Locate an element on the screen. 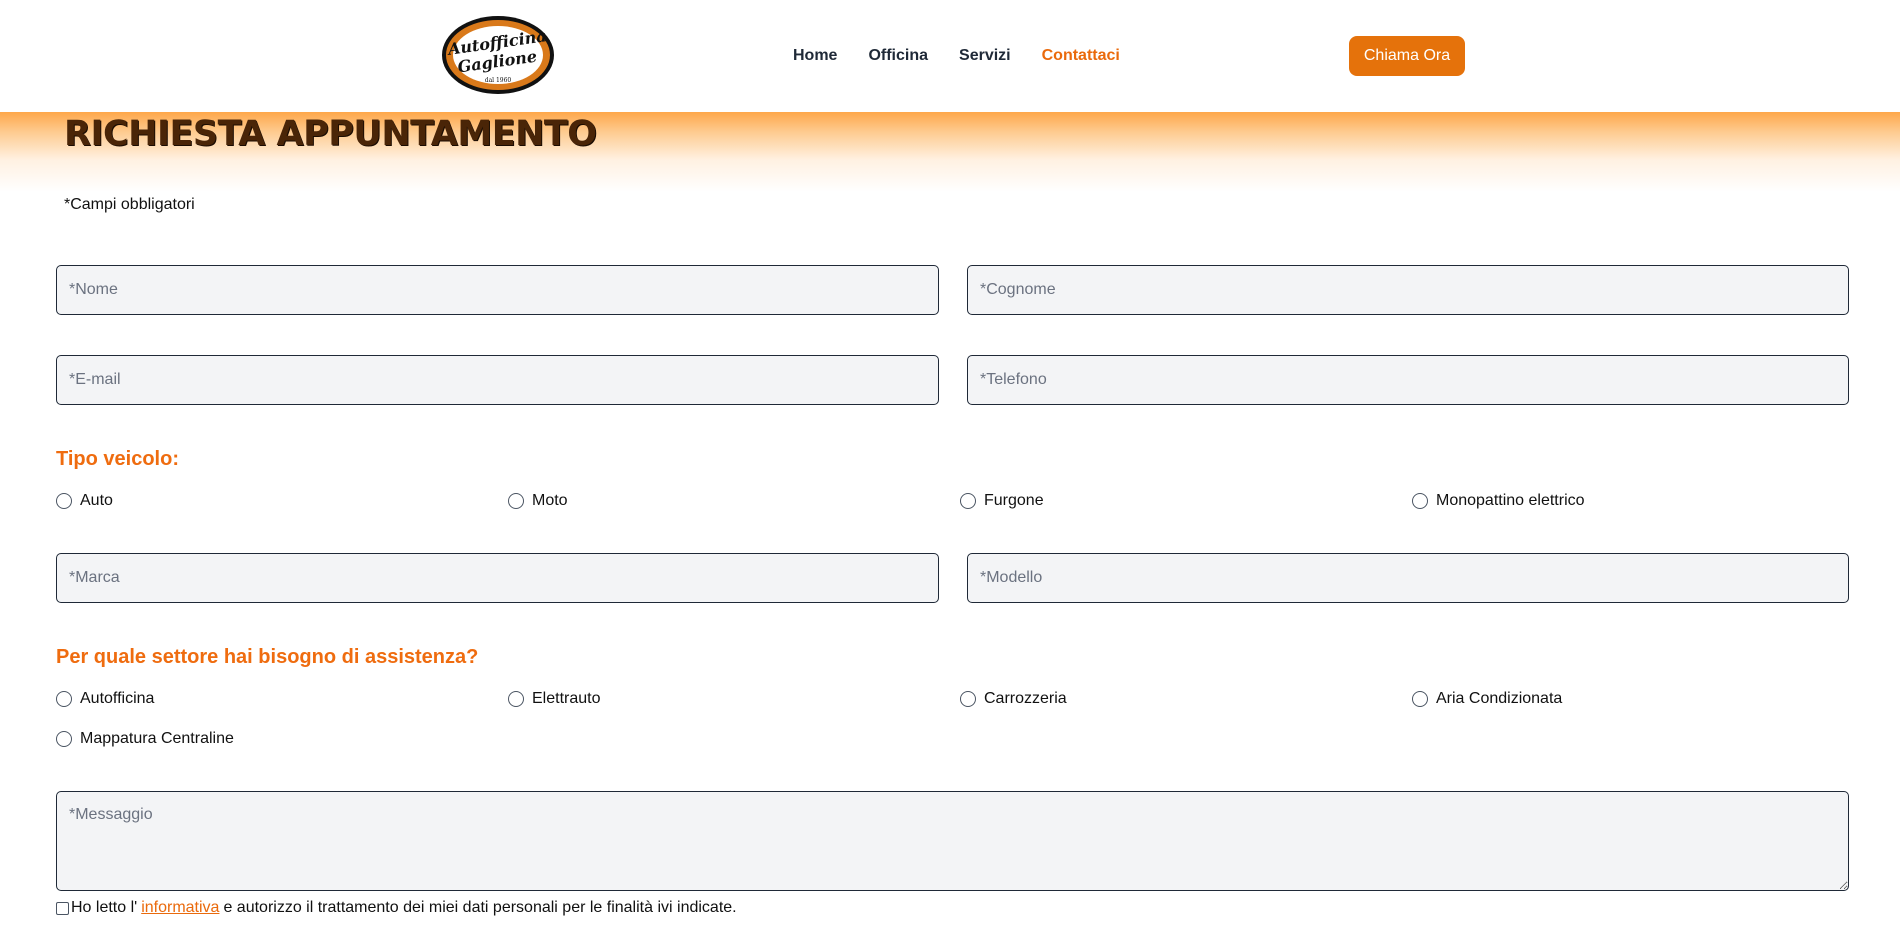  sector-option-aria-condizionata: Aria Condizionata is located at coordinates (1487, 699).